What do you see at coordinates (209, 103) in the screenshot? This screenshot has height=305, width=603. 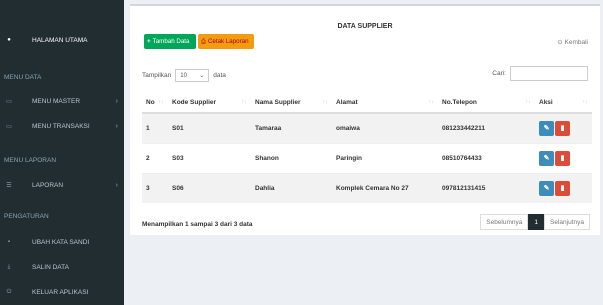 I see `column-header-kode: Kode Supplier ↑↓` at bounding box center [209, 103].